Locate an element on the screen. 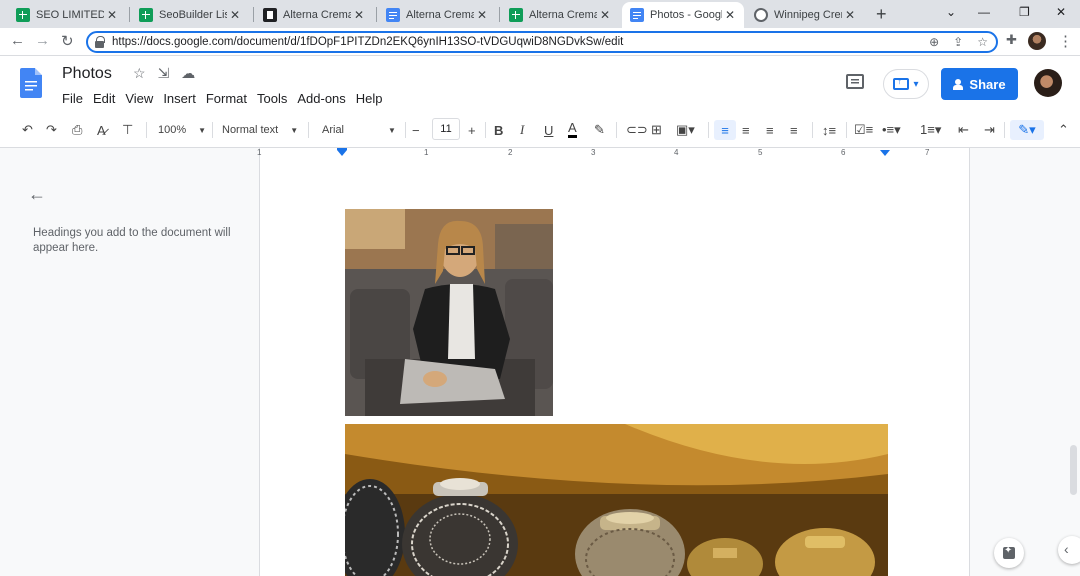  share-button: Share is located at coordinates (979, 84).